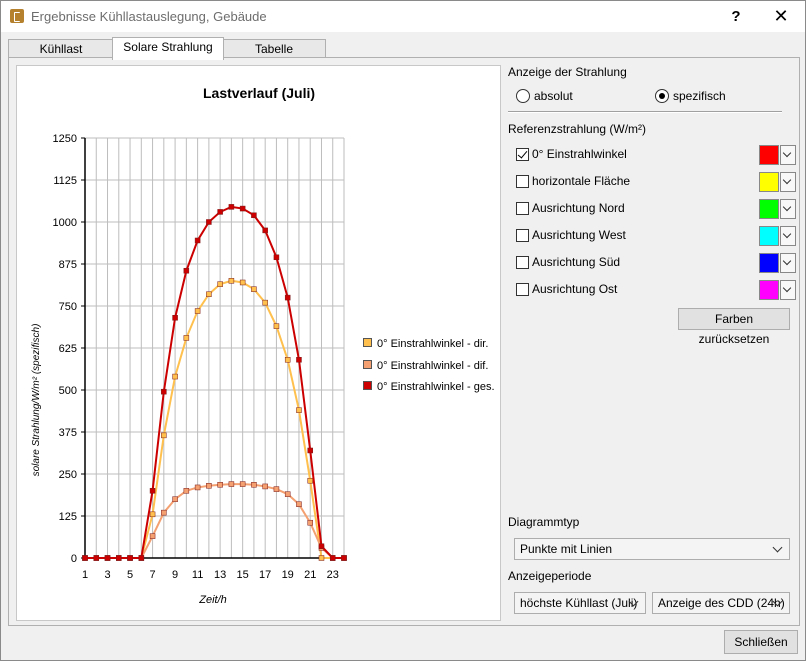  Describe the element at coordinates (153, 575) in the screenshot. I see `x-tick-label: 7` at that location.